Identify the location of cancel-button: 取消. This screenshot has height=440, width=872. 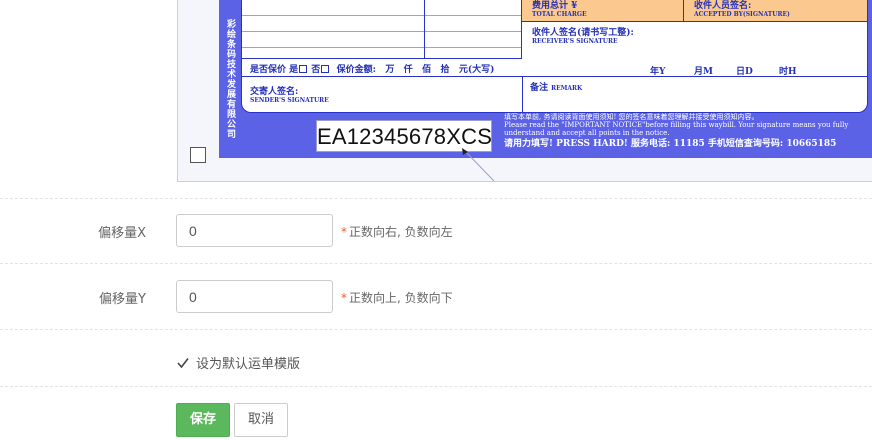
(261, 420).